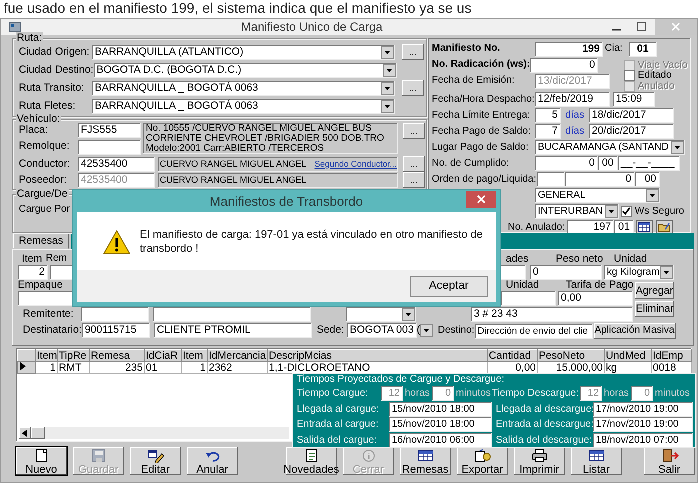 The height and width of the screenshot is (483, 698). Describe the element at coordinates (481, 65) in the screenshot. I see `field-label: No. Radicación (ws):` at that location.